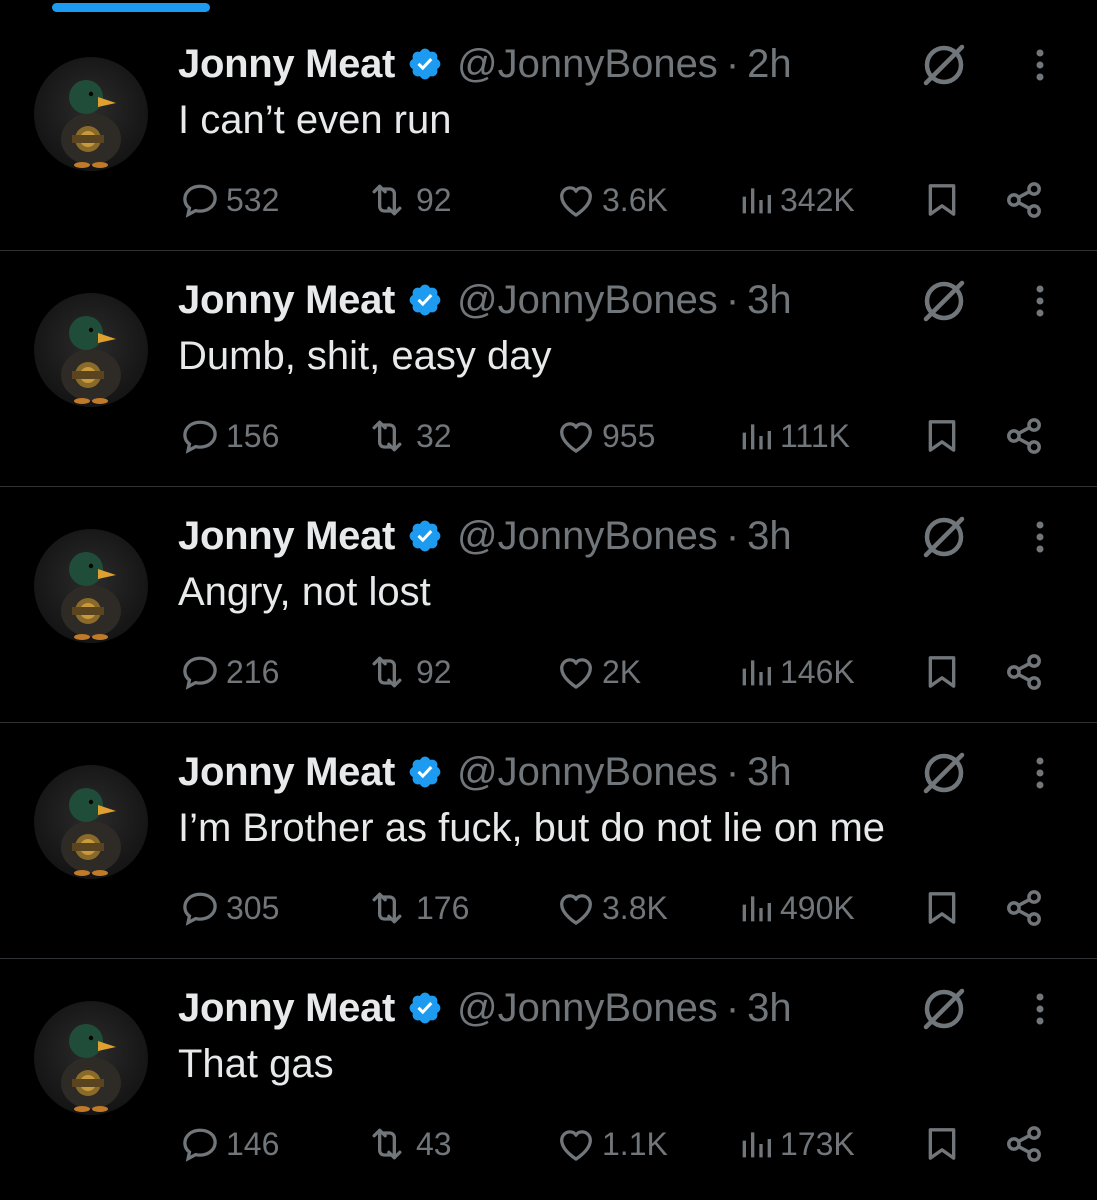 Image resolution: width=1097 pixels, height=1200 pixels. I want to click on heart-icon, so click(576, 909).